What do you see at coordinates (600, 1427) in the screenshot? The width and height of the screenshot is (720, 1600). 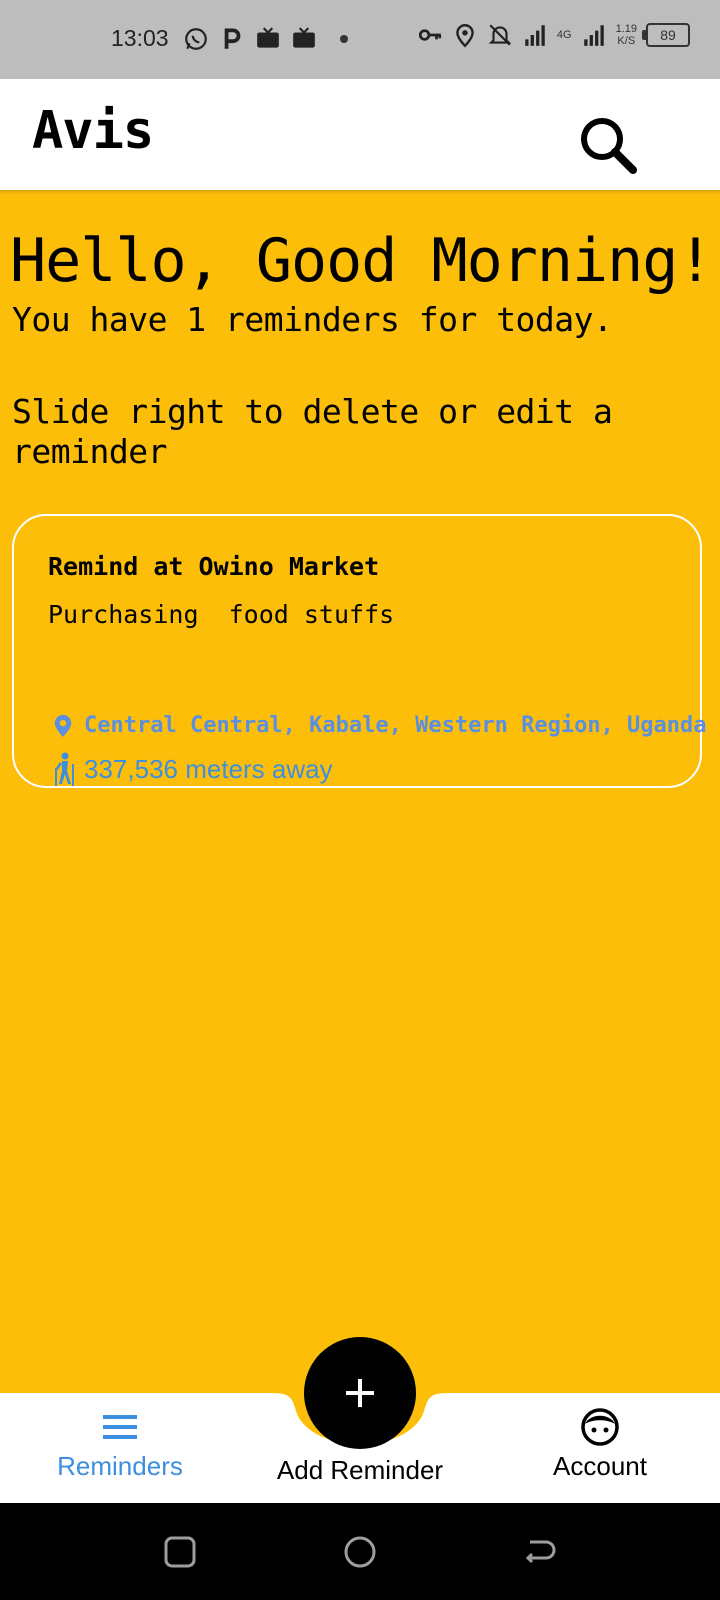 I see `account-face-icon` at bounding box center [600, 1427].